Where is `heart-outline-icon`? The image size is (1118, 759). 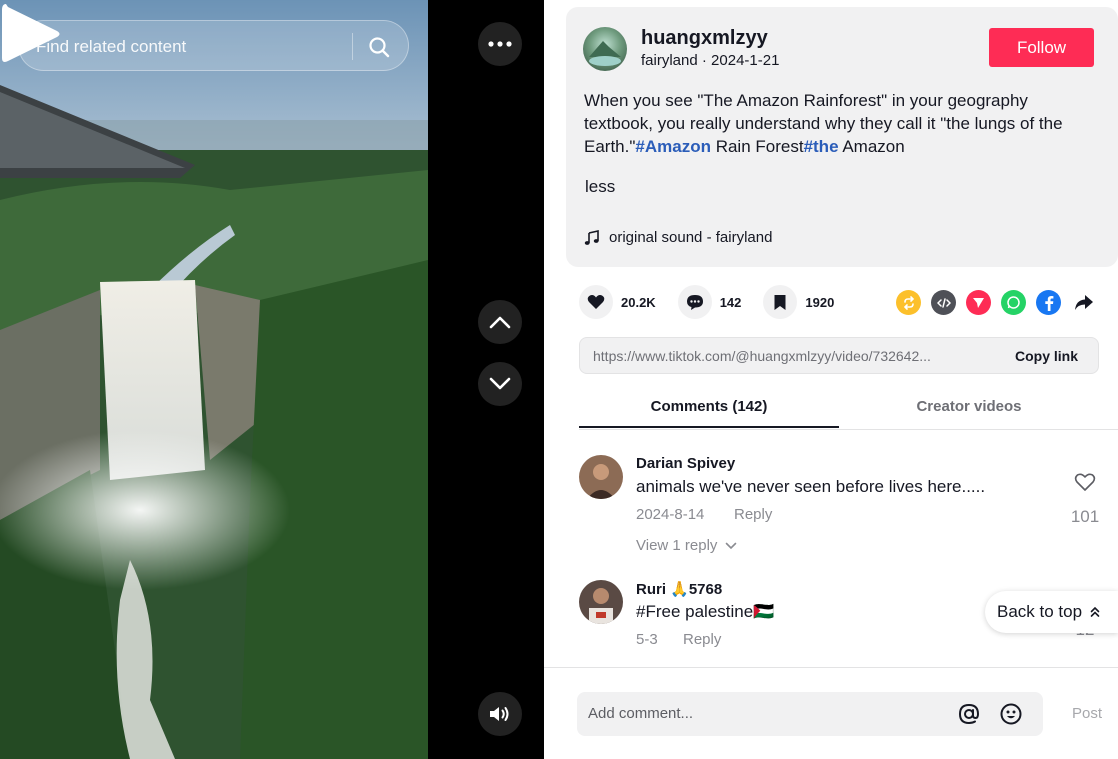 heart-outline-icon is located at coordinates (1085, 482).